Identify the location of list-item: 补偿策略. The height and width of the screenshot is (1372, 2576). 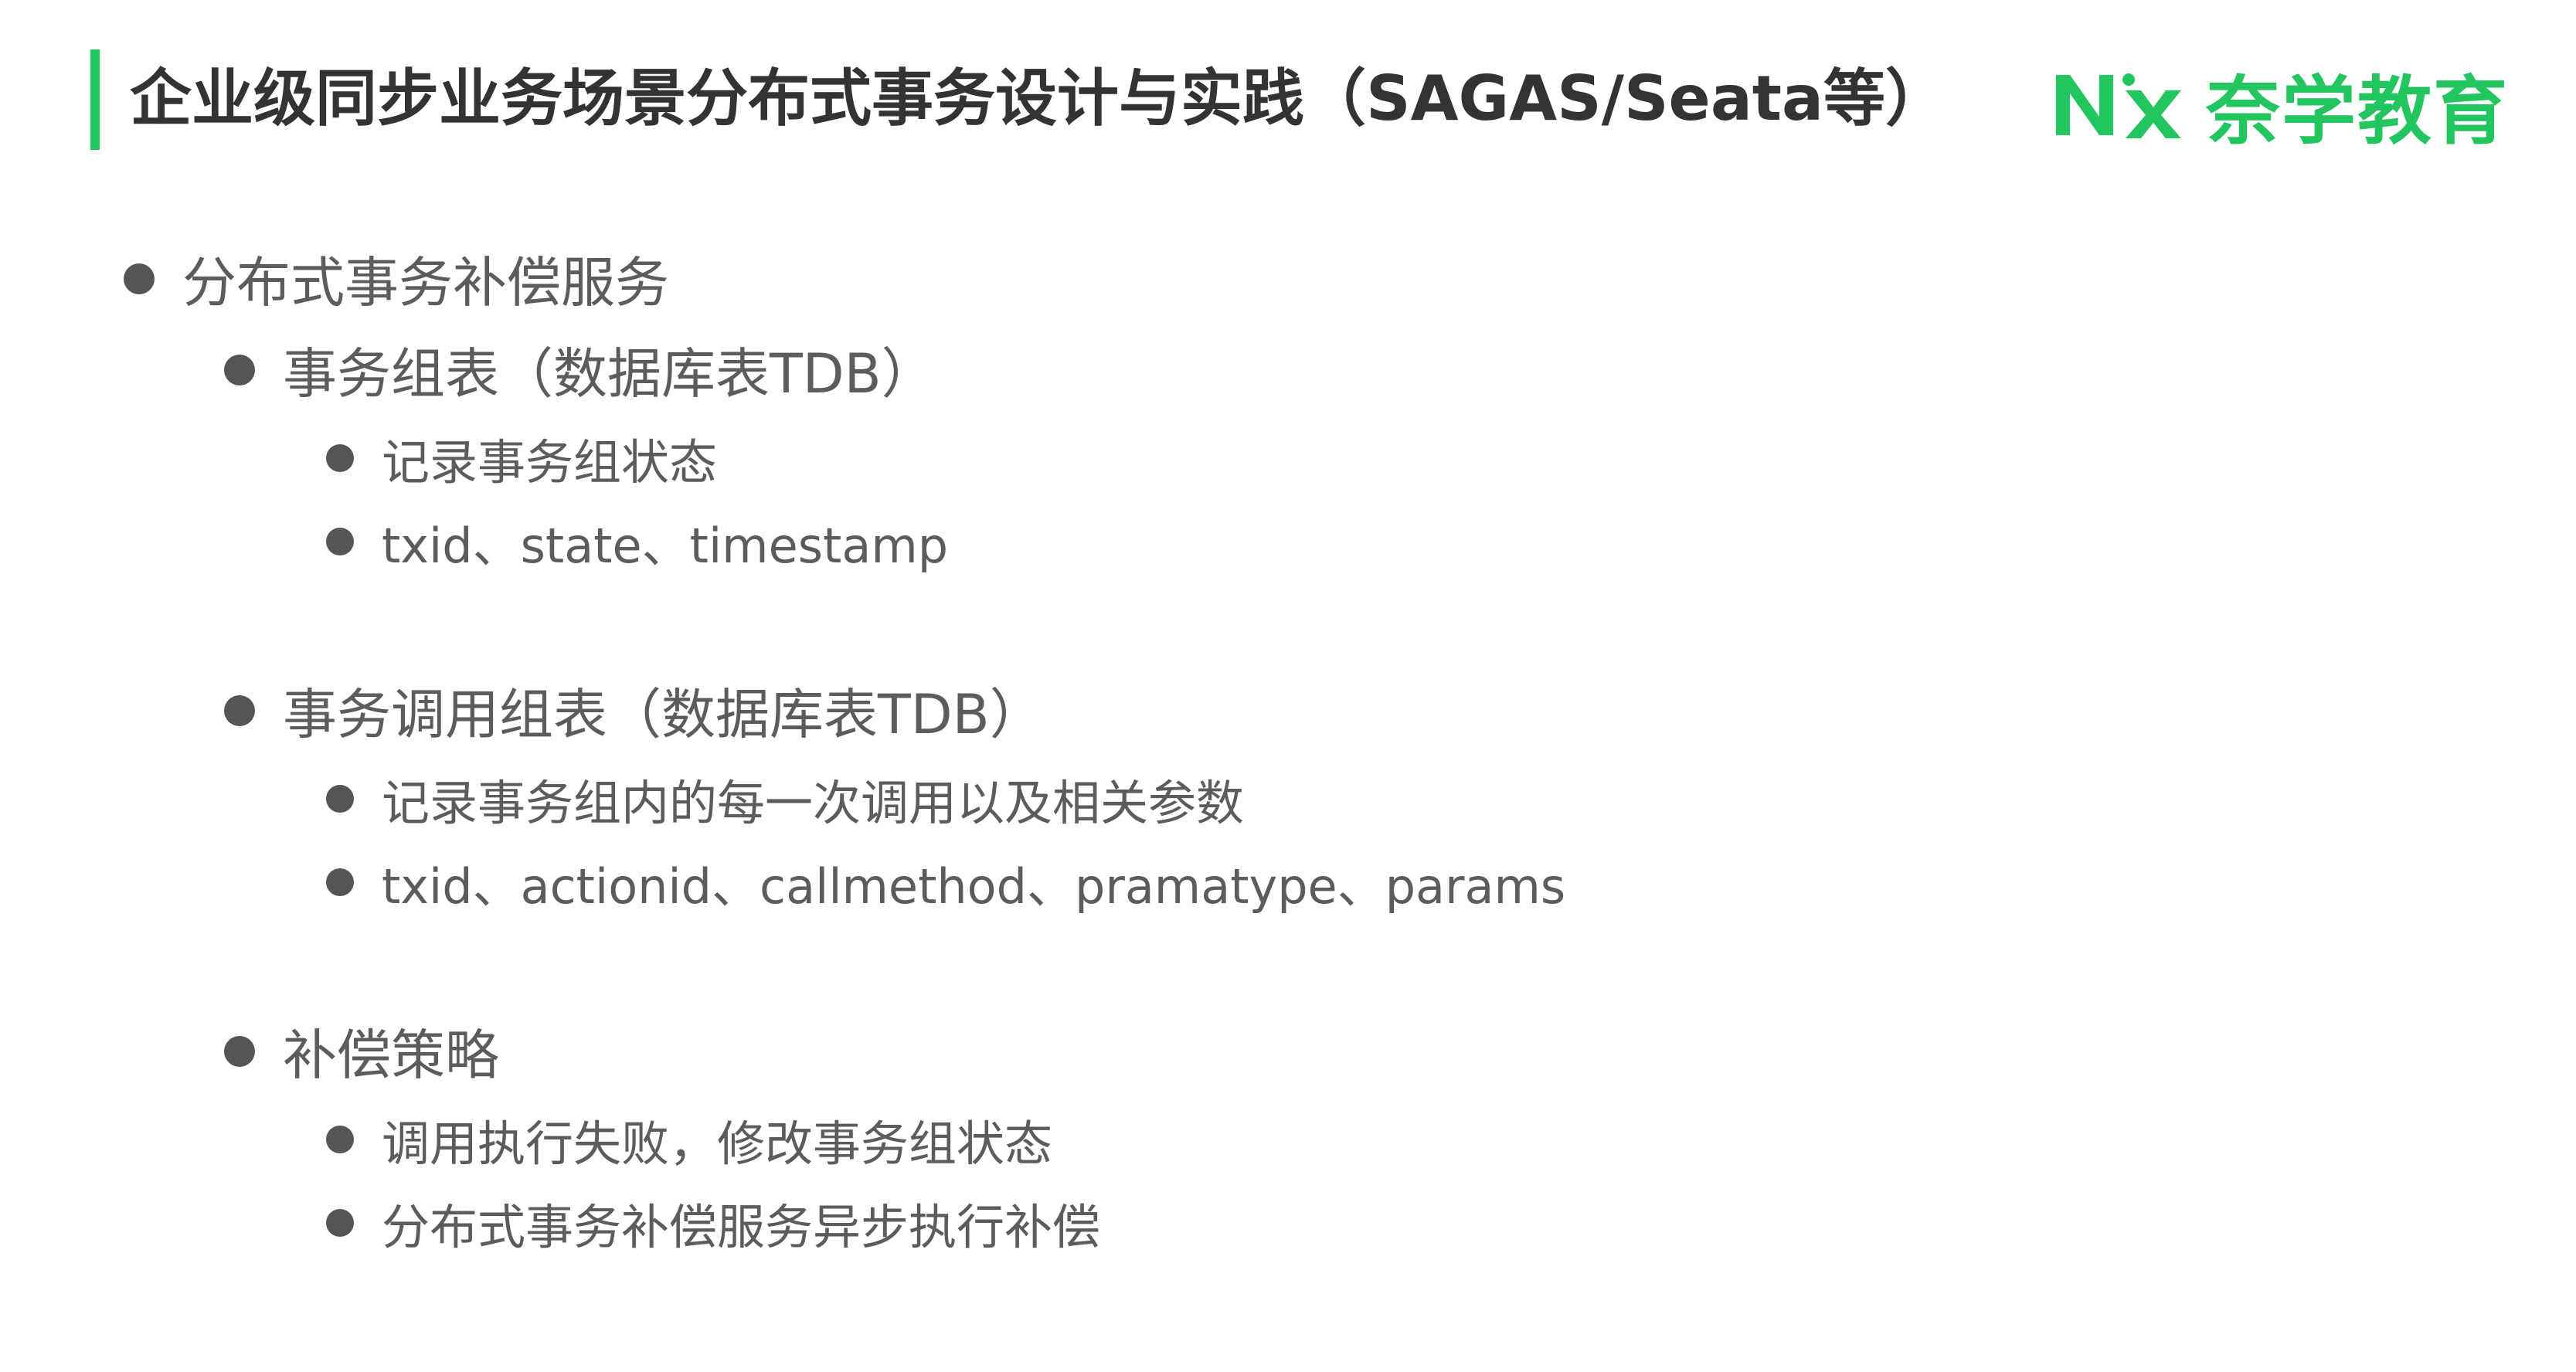
(361, 1051).